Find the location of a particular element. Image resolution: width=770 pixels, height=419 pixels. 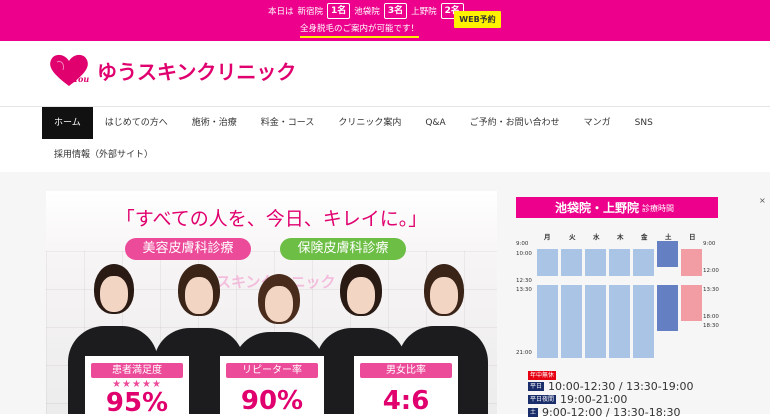

banner-subtext: 全身脱毛のご案内が可能です！ is located at coordinates (360, 30).